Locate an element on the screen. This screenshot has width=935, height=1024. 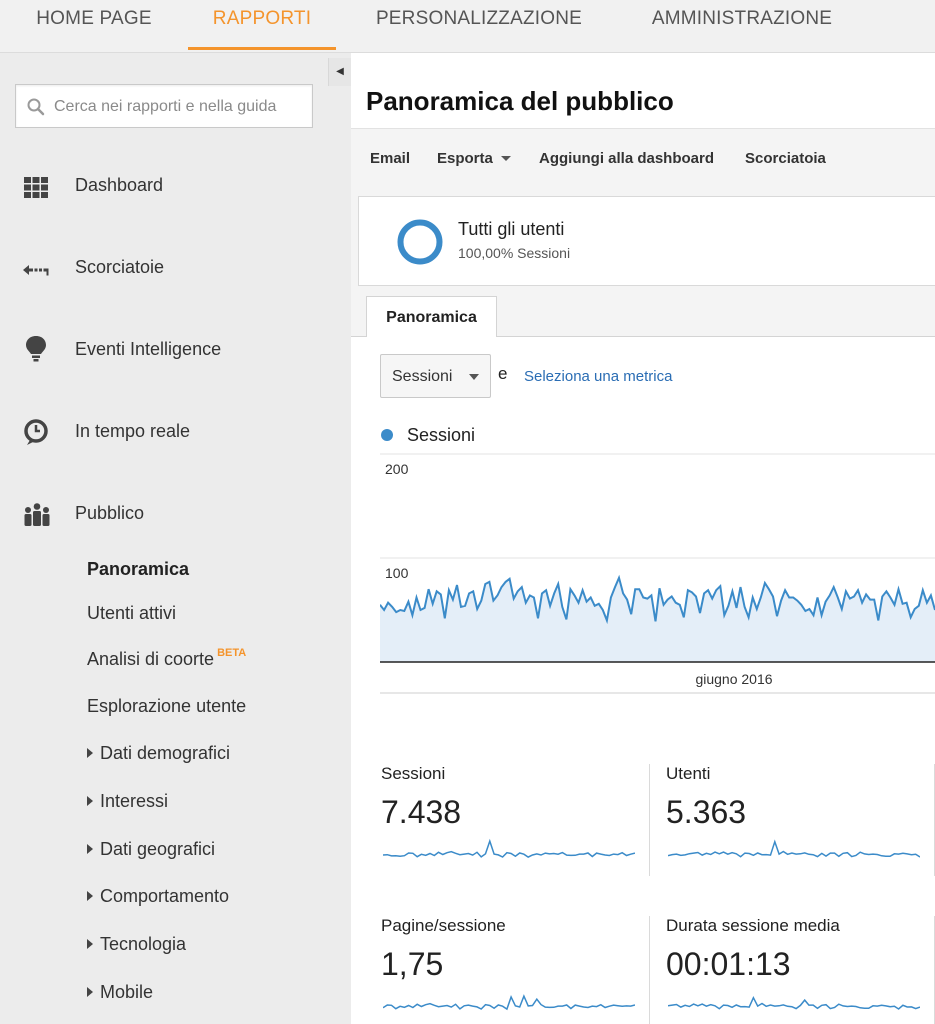
sidebar-item-pubblico: Pubblico is located at coordinates (175, 515).